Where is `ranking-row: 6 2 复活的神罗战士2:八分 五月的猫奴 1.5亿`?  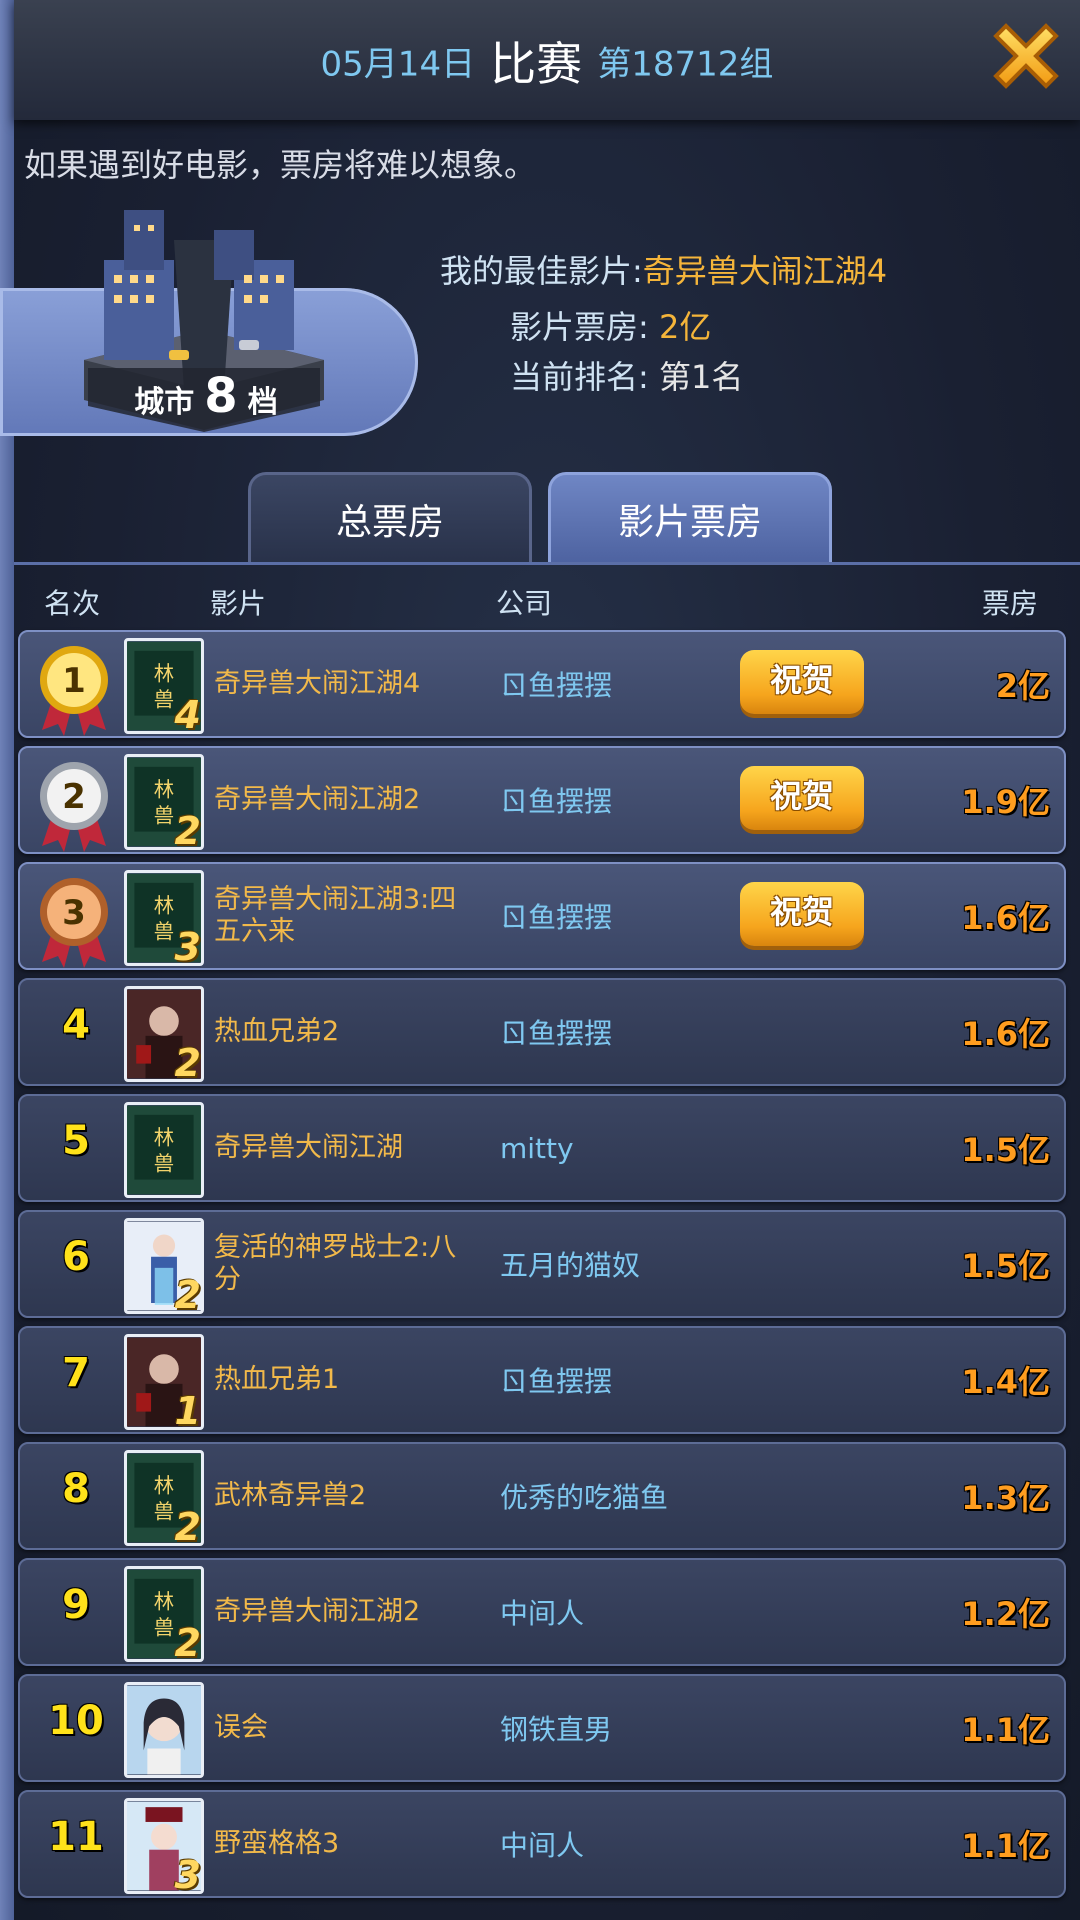 ranking-row: 6 2 复活的神罗战士2:八分 五月的猫奴 1.5亿 is located at coordinates (542, 1264).